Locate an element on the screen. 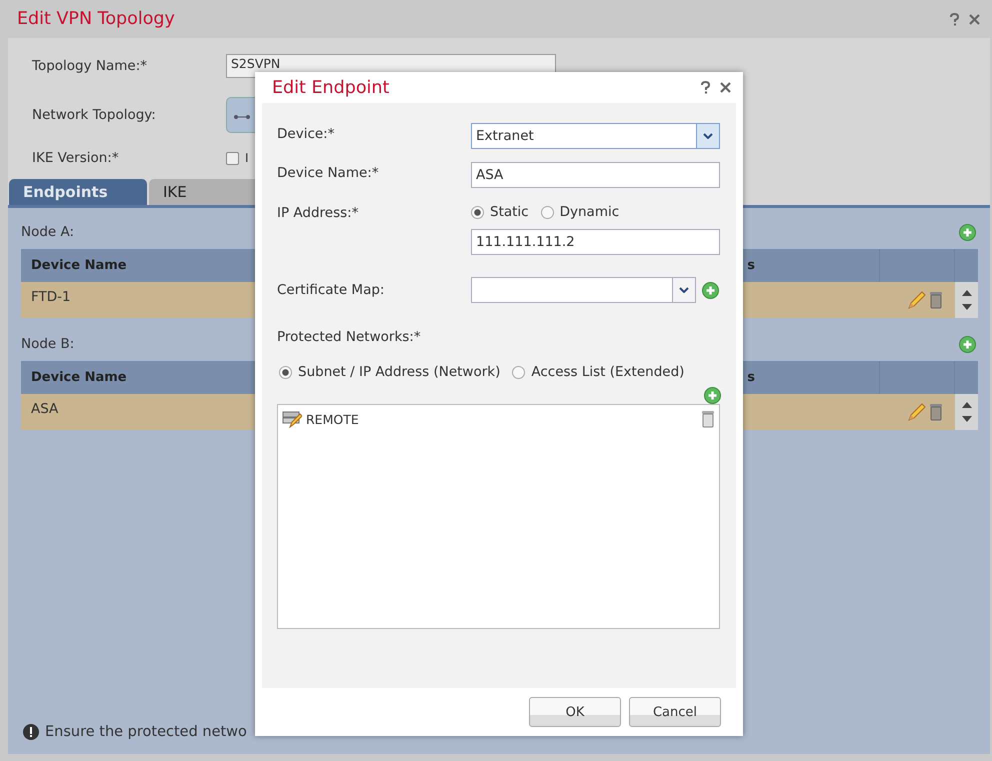 This screenshot has width=992, height=761. field-label: Network Topology: is located at coordinates (94, 115).